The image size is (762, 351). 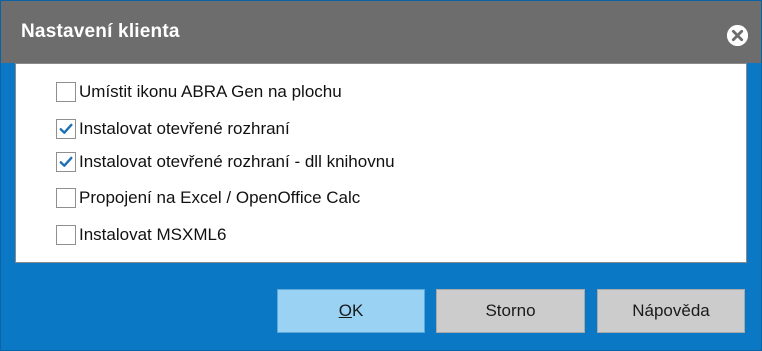 I want to click on checkbox-excel-link, so click(x=66, y=198).